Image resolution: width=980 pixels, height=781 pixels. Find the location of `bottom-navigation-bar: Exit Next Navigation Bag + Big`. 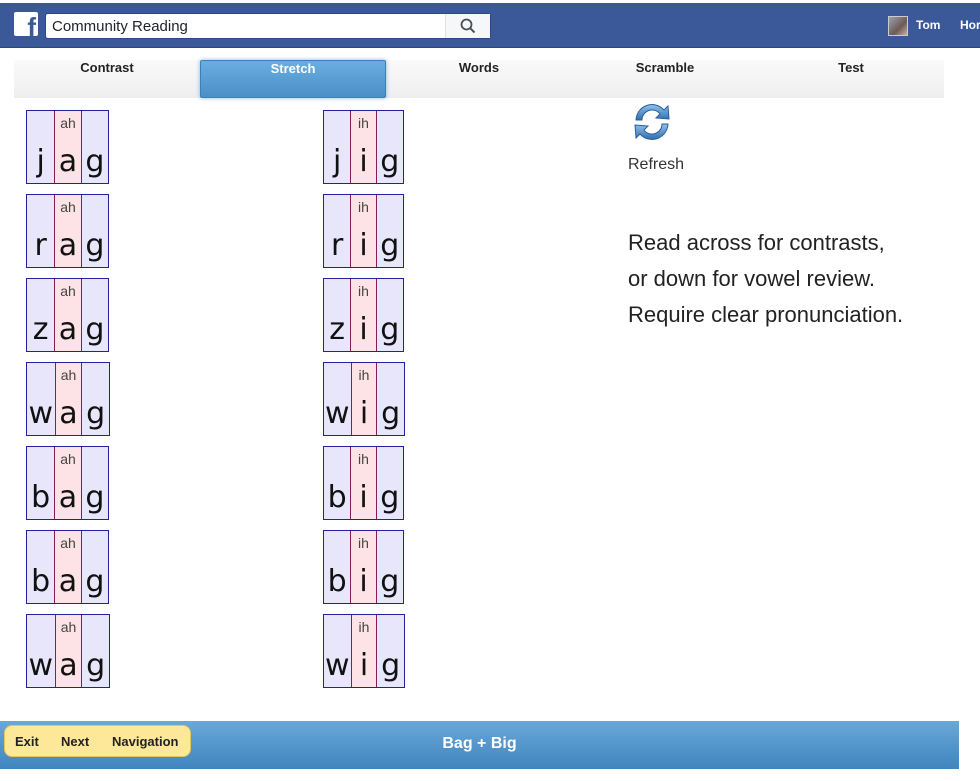

bottom-navigation-bar: Exit Next Navigation Bag + Big is located at coordinates (479, 745).